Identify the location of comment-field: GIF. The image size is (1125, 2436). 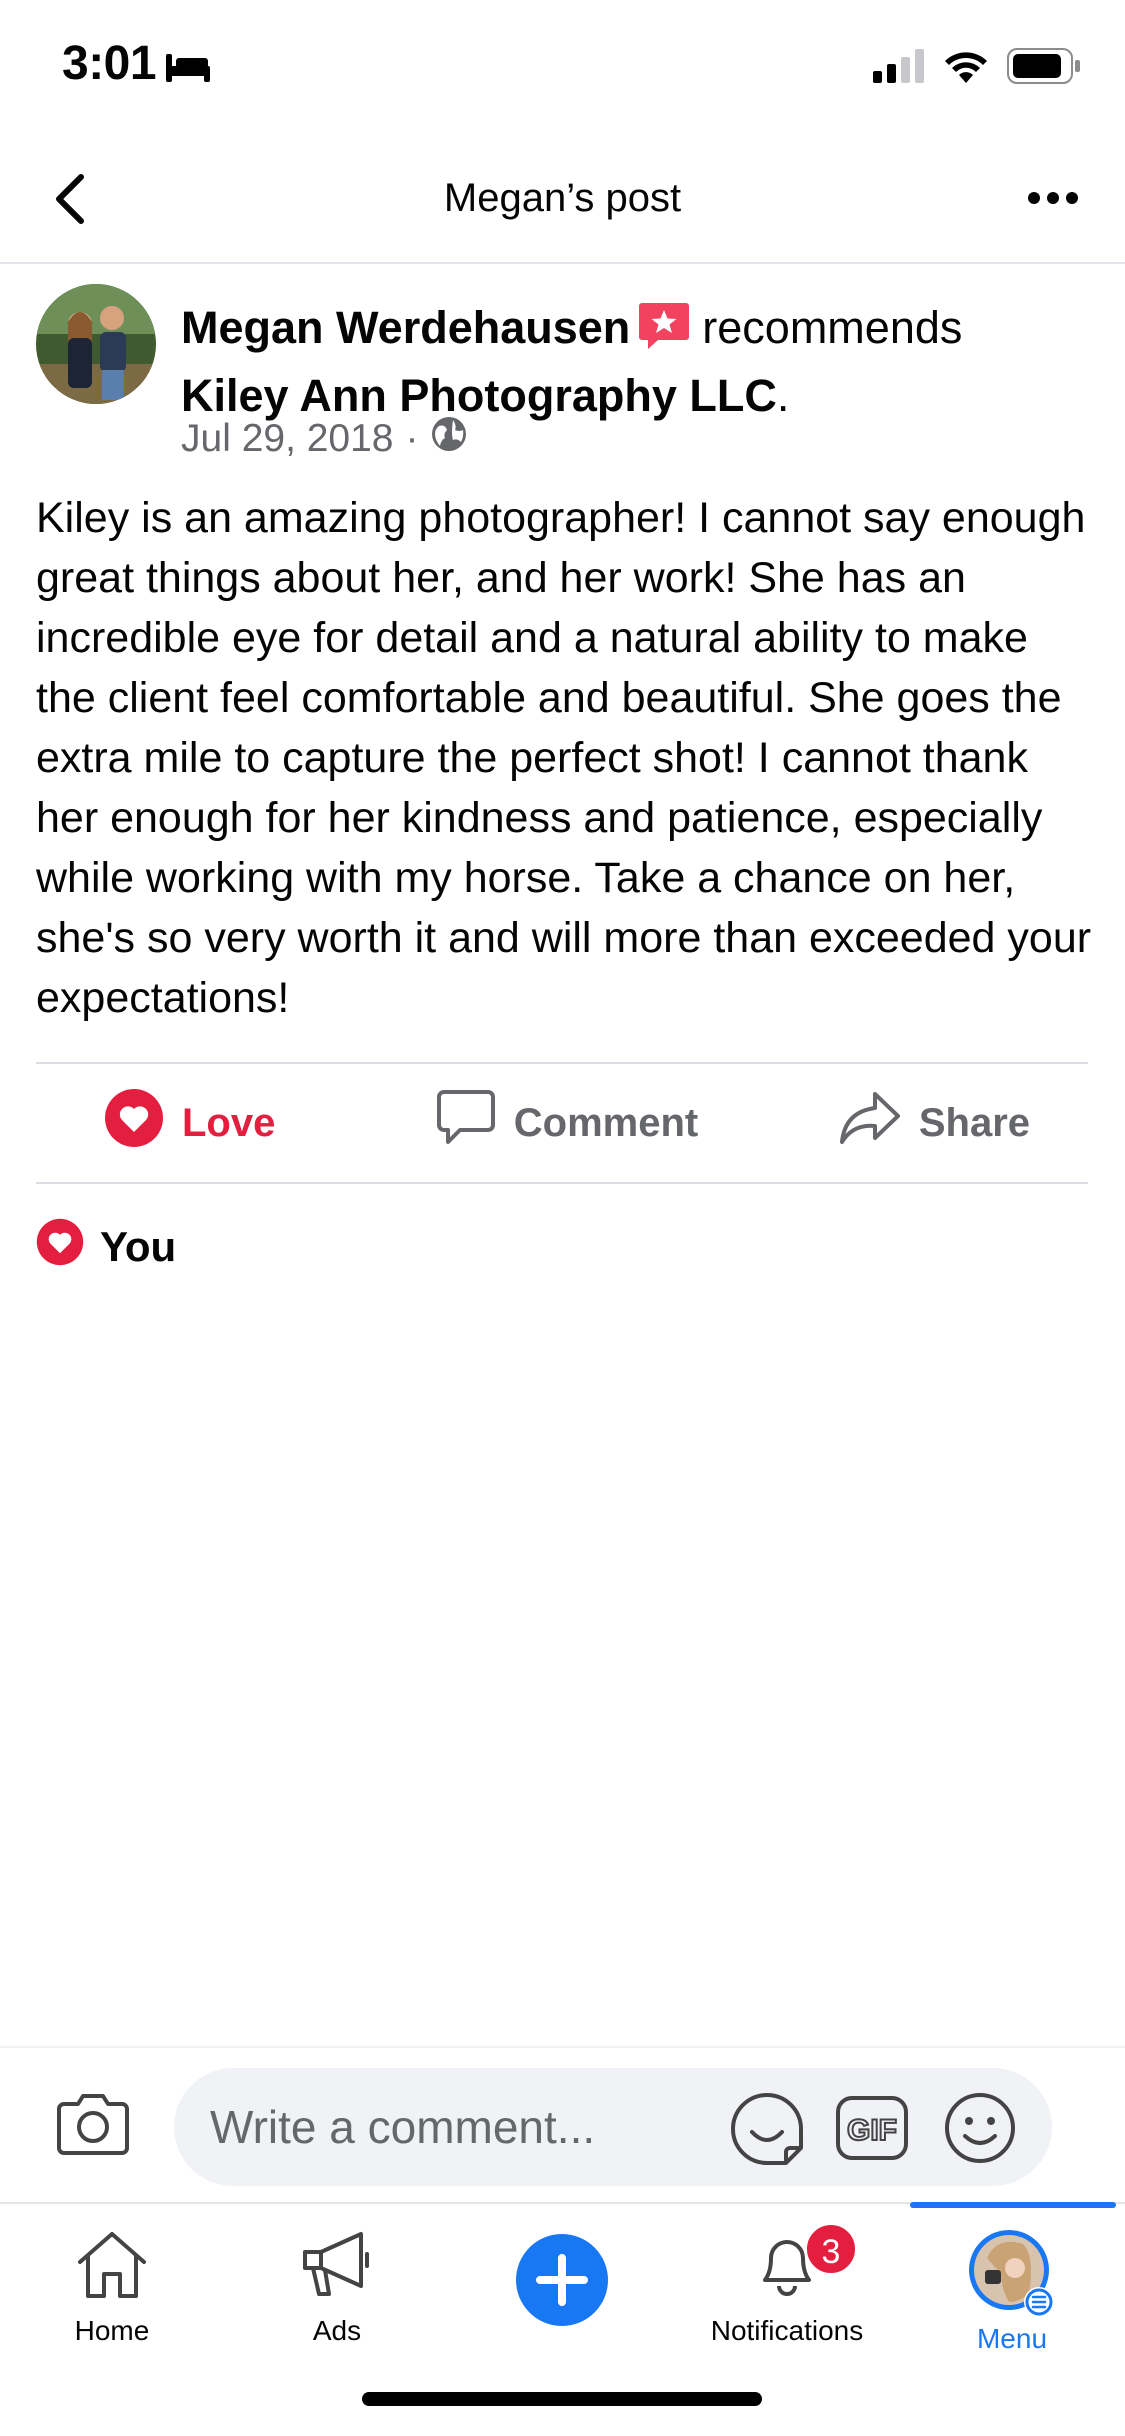
(613, 2127).